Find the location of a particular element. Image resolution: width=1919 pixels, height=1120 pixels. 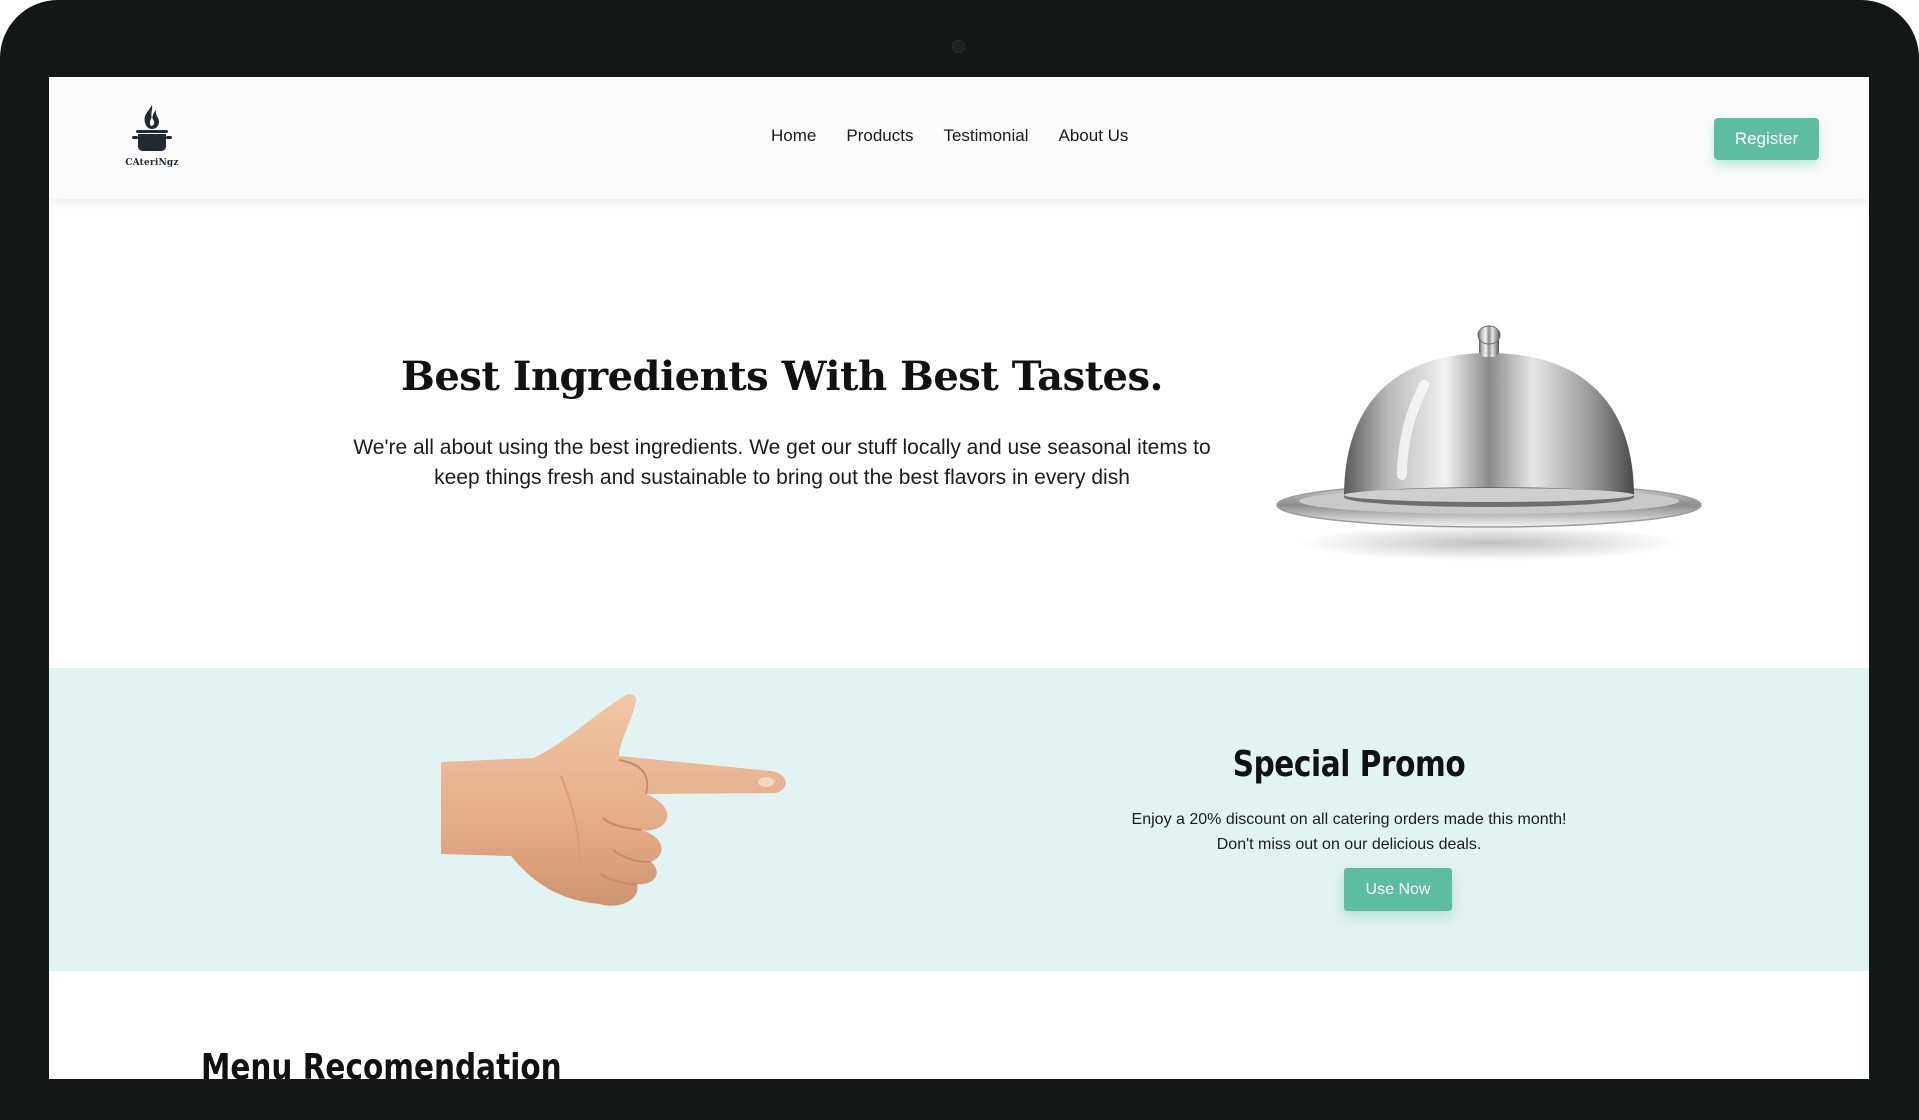

register-button: Register is located at coordinates (1766, 139).